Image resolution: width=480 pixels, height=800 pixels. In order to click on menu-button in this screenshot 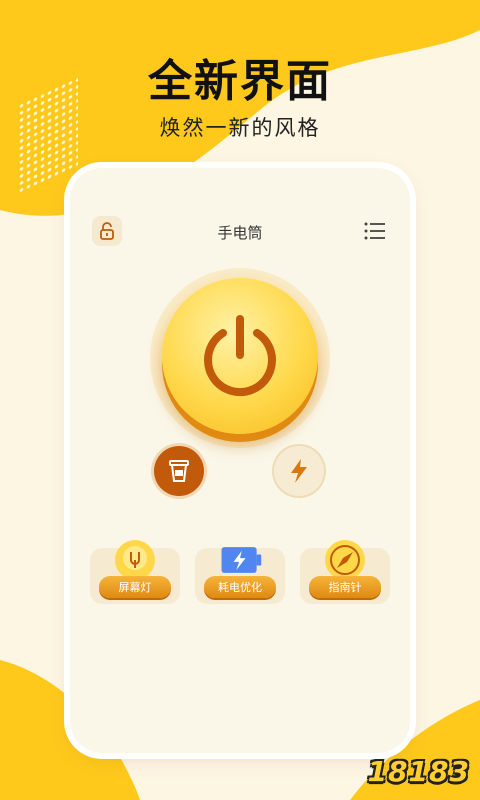, I will do `click(375, 231)`.